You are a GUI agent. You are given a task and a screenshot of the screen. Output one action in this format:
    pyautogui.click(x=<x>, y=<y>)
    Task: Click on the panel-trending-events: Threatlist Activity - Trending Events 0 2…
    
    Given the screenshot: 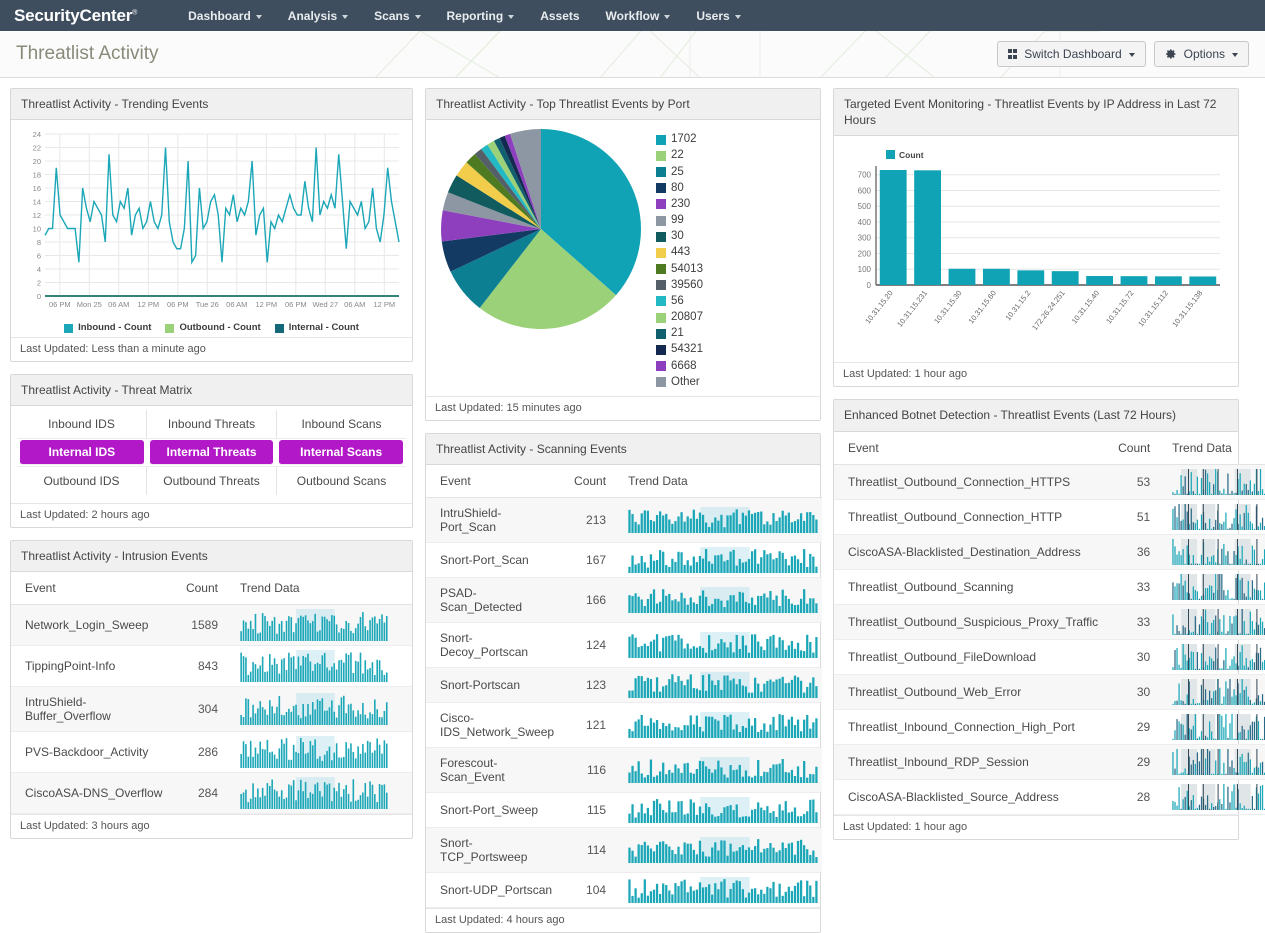 What is the action you would take?
    pyautogui.click(x=211, y=225)
    